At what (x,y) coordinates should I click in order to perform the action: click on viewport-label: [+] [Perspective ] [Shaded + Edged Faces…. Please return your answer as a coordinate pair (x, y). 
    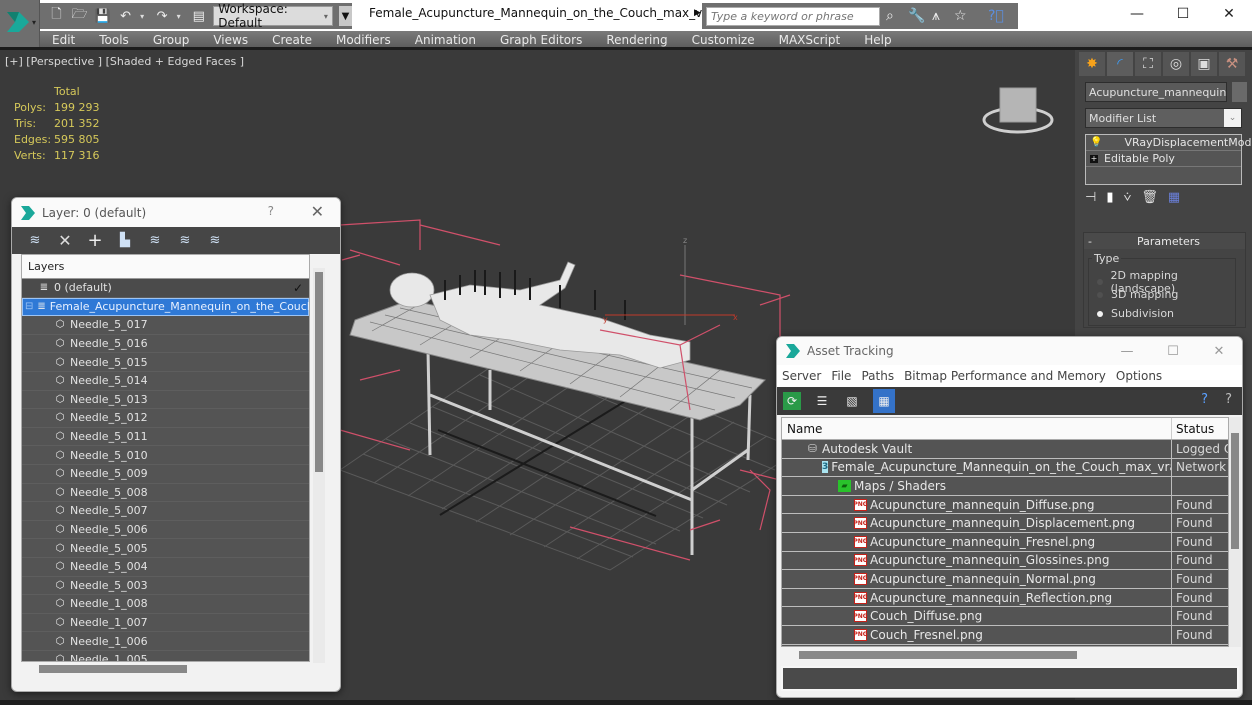
    Looking at the image, I should click on (124, 61).